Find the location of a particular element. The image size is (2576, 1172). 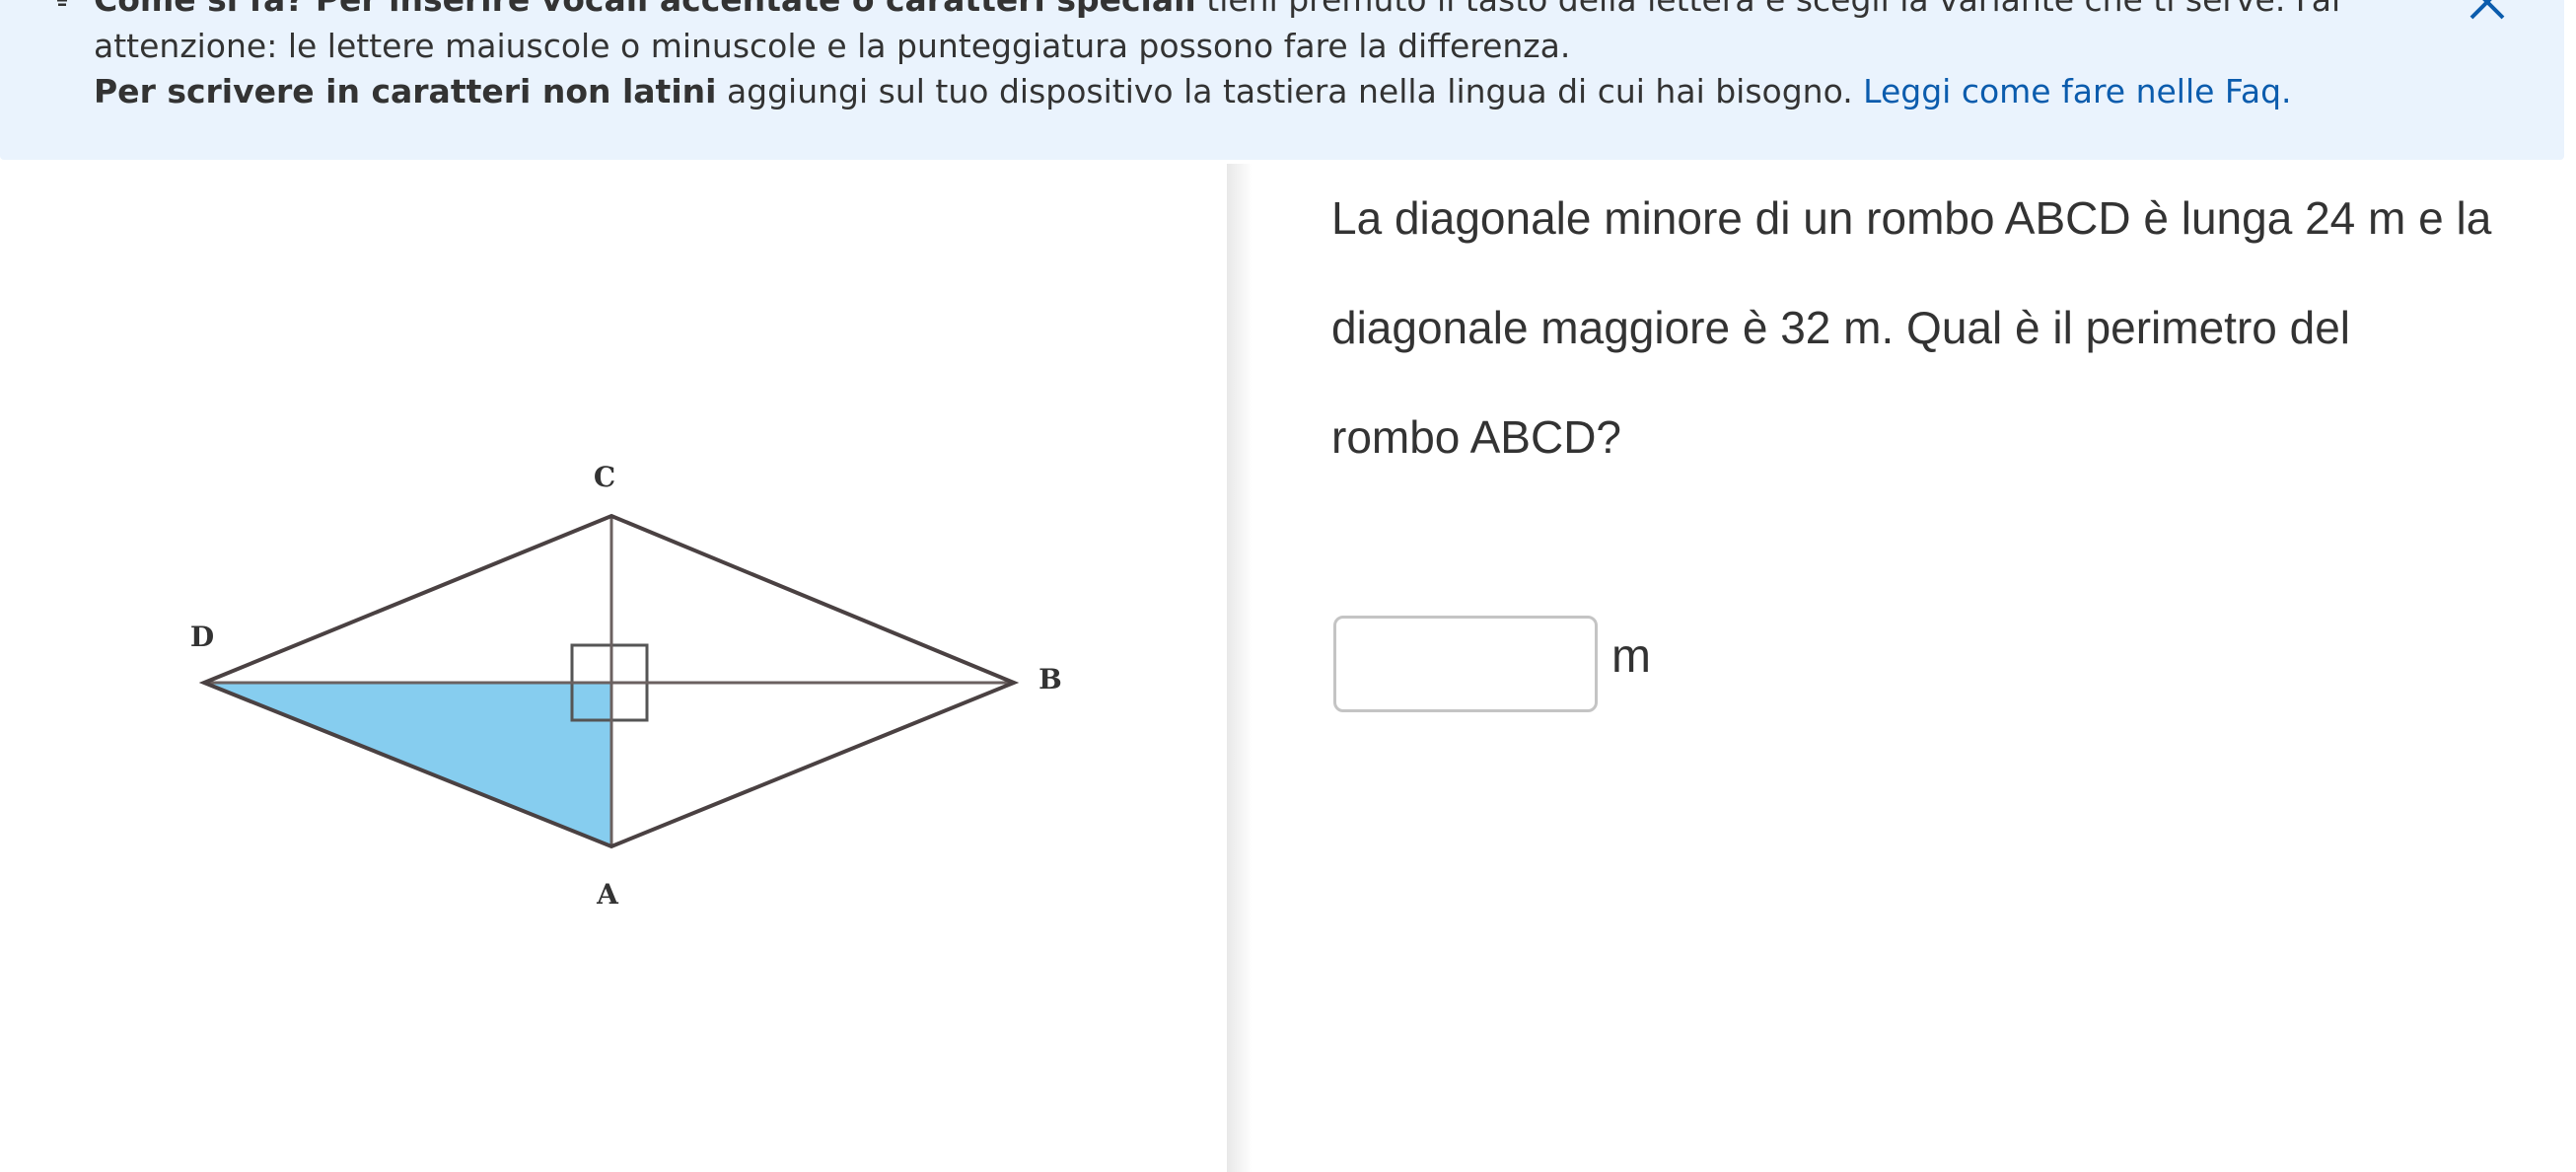

banner-line-3-bold: Per scrivere in caratteri non latini is located at coordinates (405, 91).